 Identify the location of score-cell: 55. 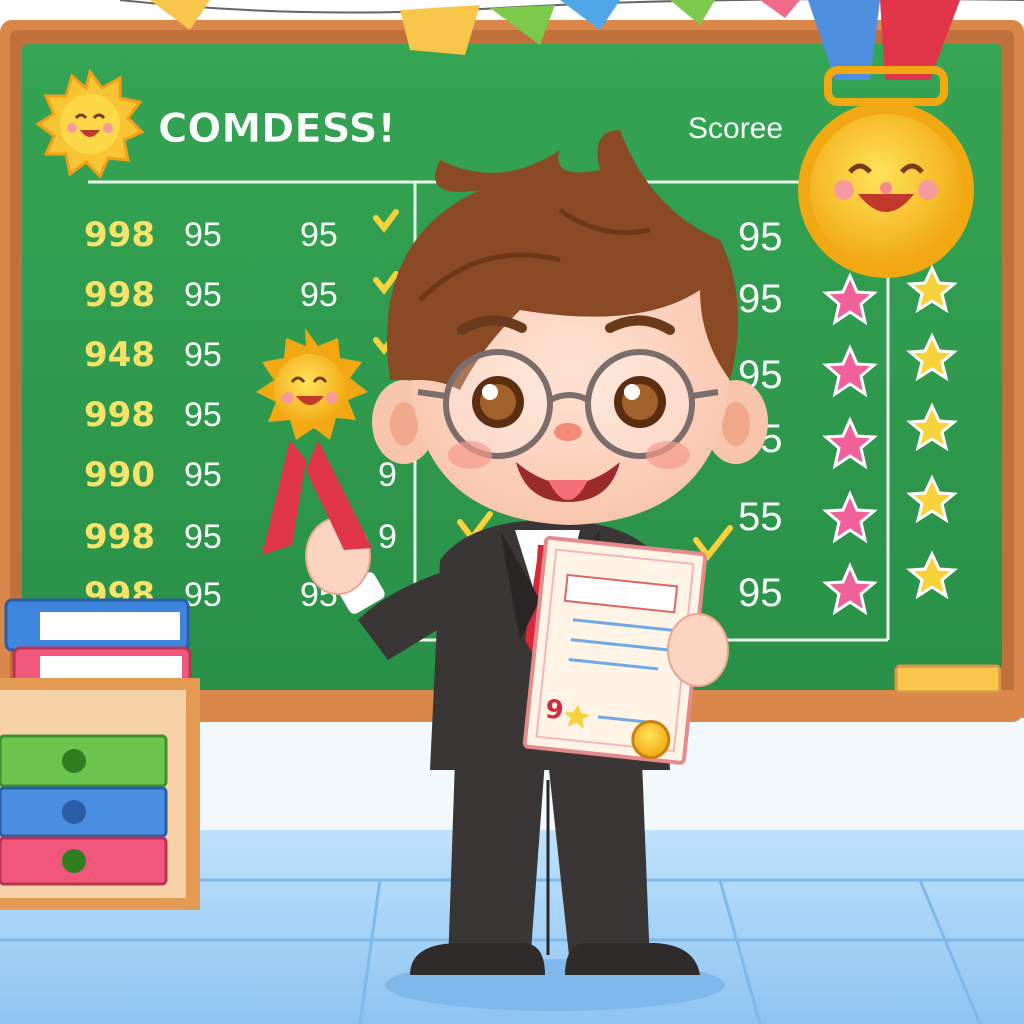
(760, 517).